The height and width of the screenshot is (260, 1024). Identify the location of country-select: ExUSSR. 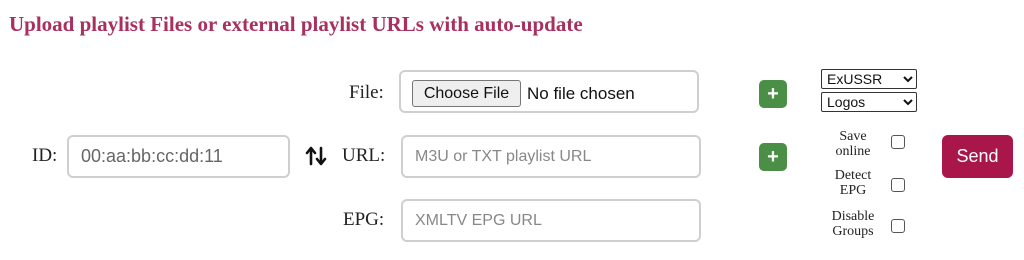
(869, 79).